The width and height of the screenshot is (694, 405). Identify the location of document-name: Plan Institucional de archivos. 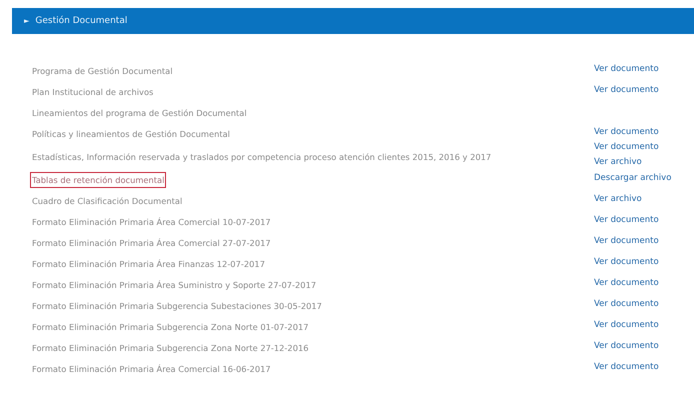
(92, 92).